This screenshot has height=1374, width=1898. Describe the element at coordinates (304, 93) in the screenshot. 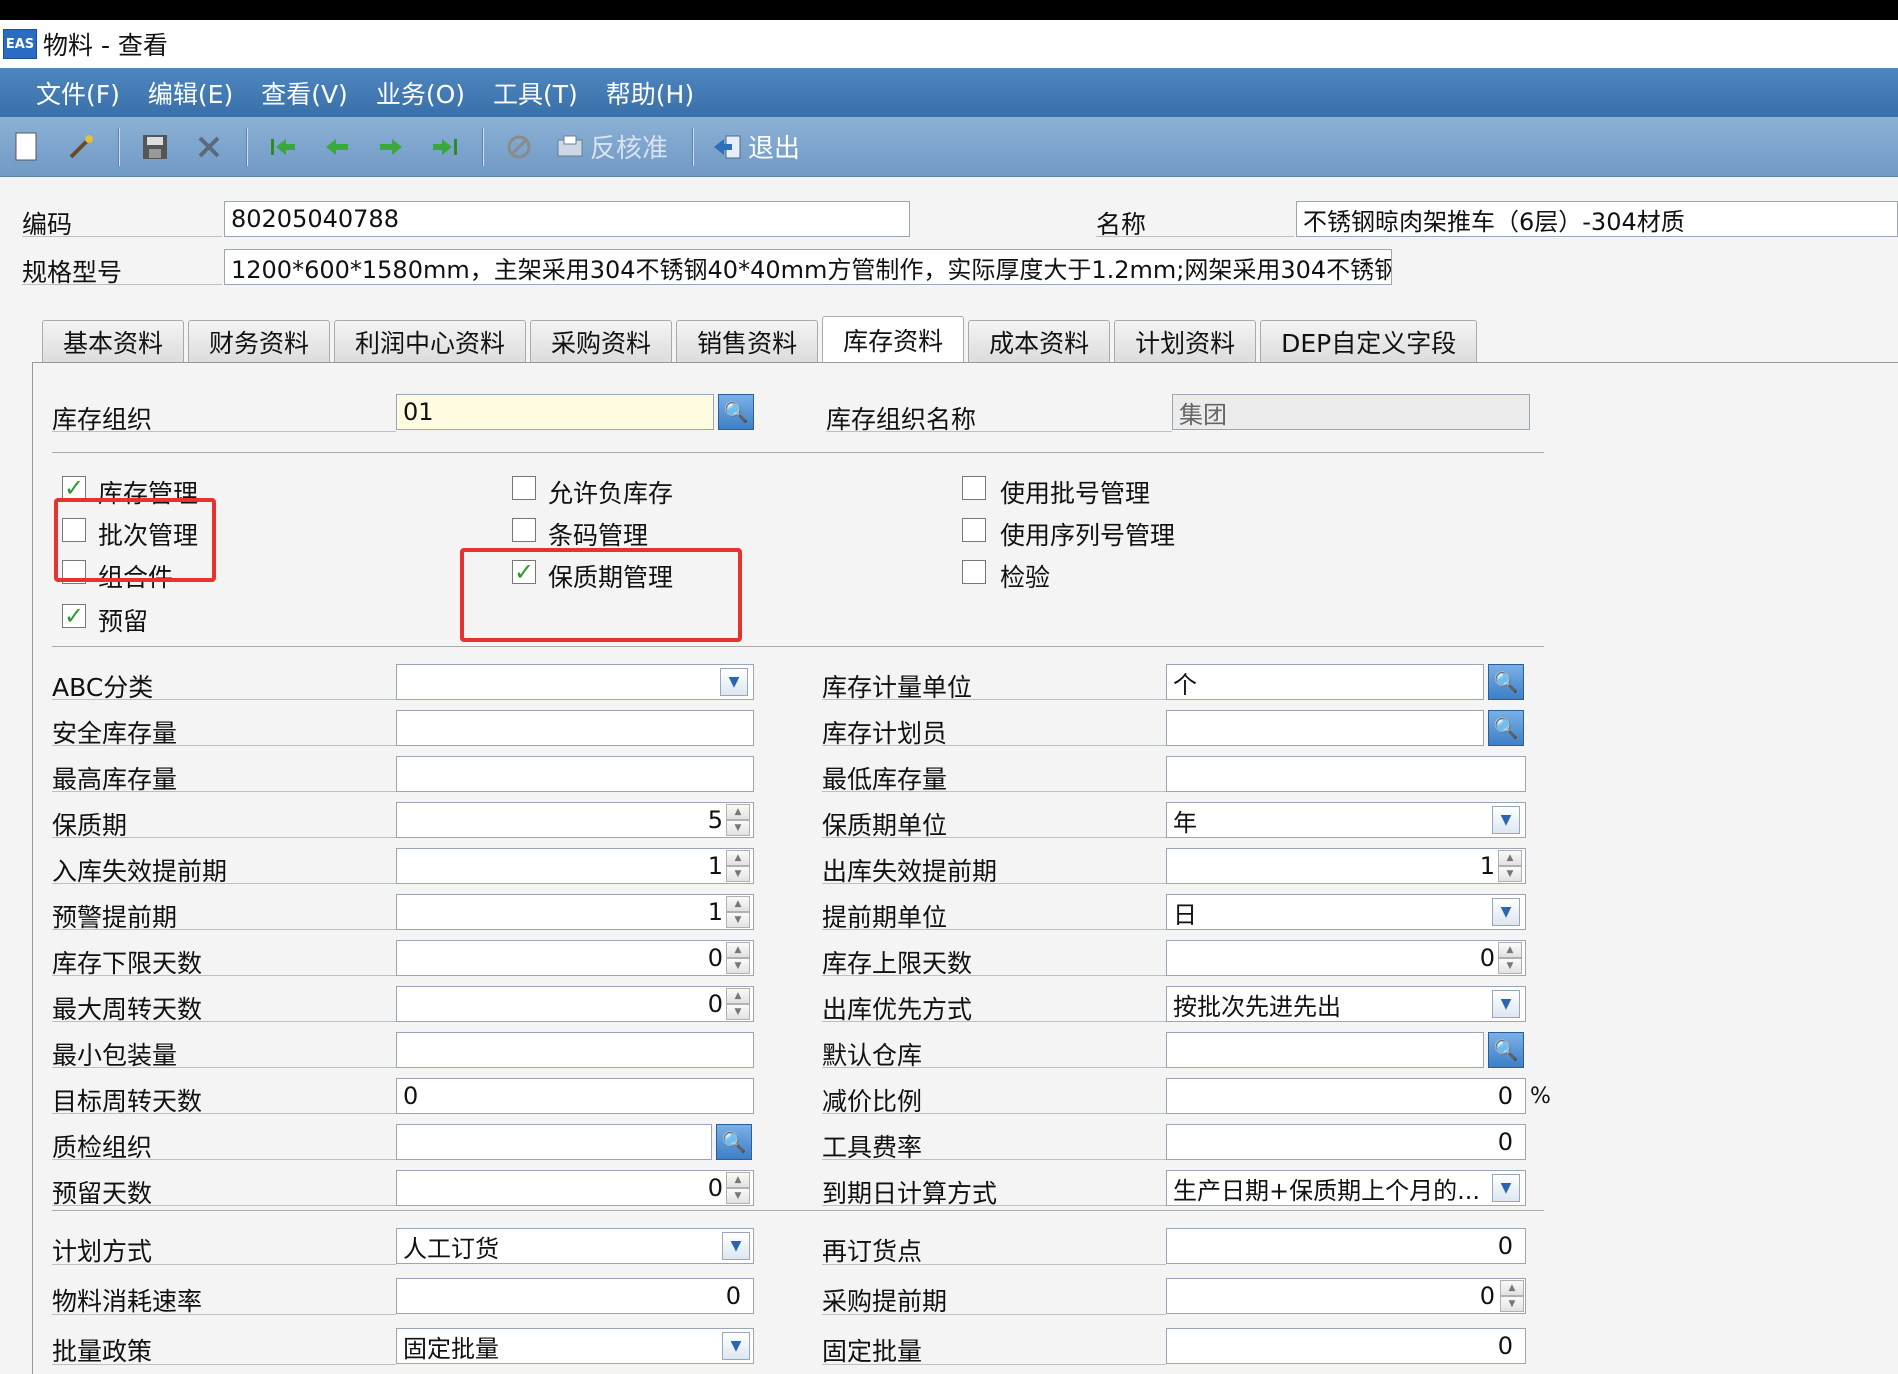

I see `menu-view: 查看(V)` at that location.